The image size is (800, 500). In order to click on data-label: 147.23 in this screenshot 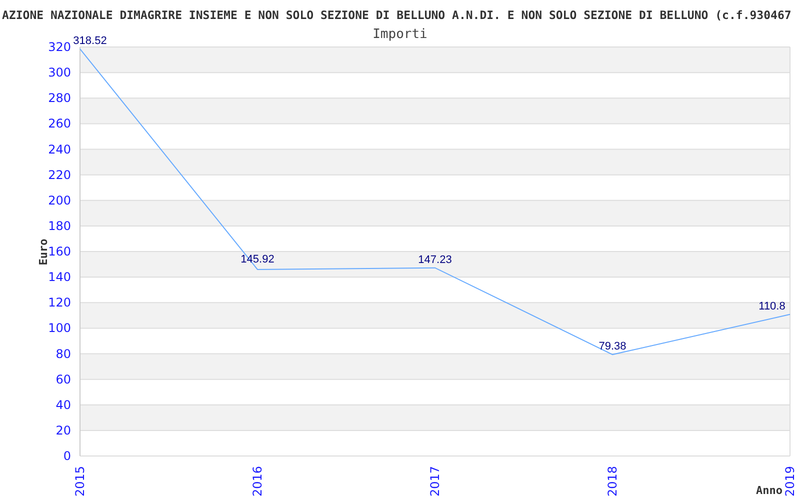, I will do `click(435, 260)`.